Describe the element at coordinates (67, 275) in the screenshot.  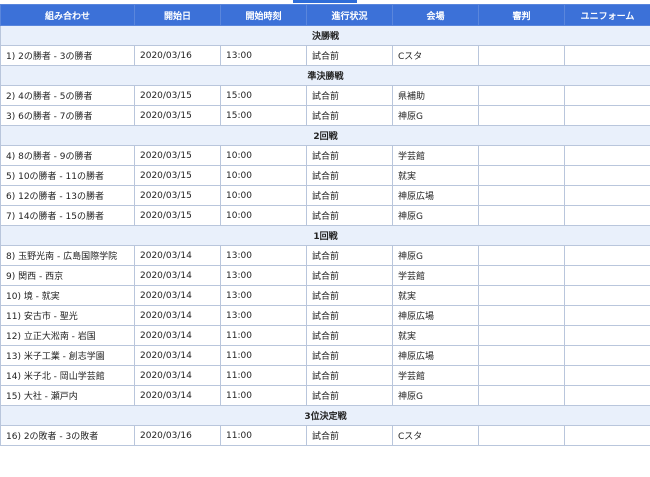
I see `cell-match: 9) 関西 - 西京` at that location.